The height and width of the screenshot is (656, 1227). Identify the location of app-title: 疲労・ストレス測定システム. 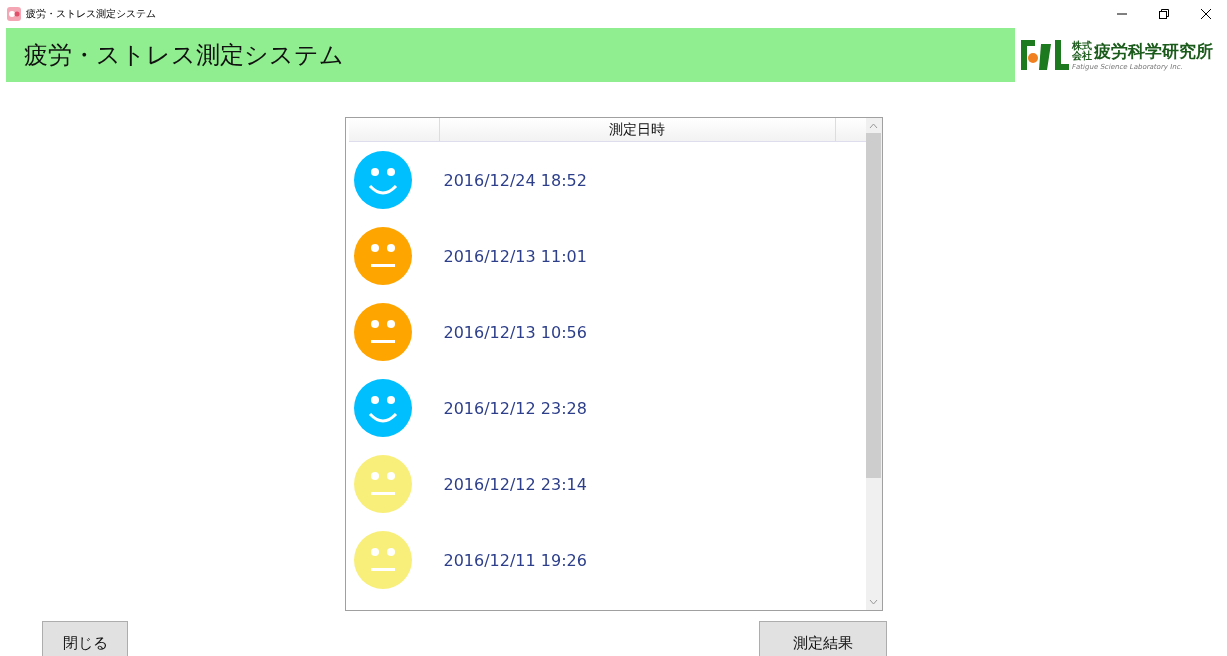
(184, 55).